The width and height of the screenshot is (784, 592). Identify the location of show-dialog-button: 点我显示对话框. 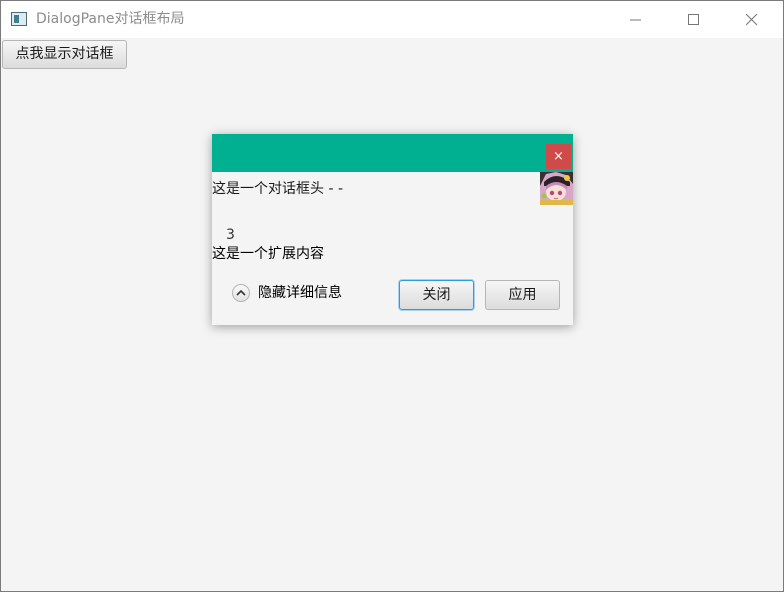
(64, 54).